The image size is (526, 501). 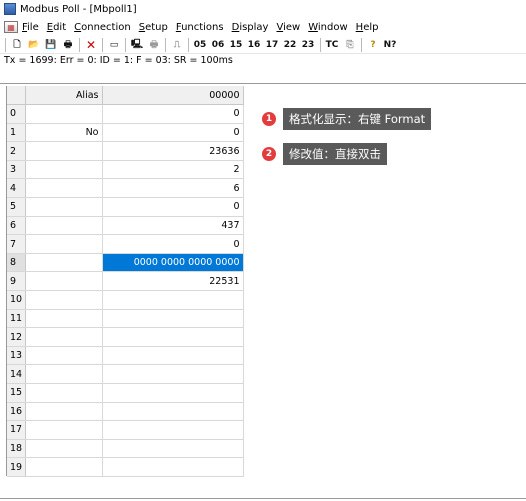 I want to click on row-number: 13, so click(x=16, y=356).